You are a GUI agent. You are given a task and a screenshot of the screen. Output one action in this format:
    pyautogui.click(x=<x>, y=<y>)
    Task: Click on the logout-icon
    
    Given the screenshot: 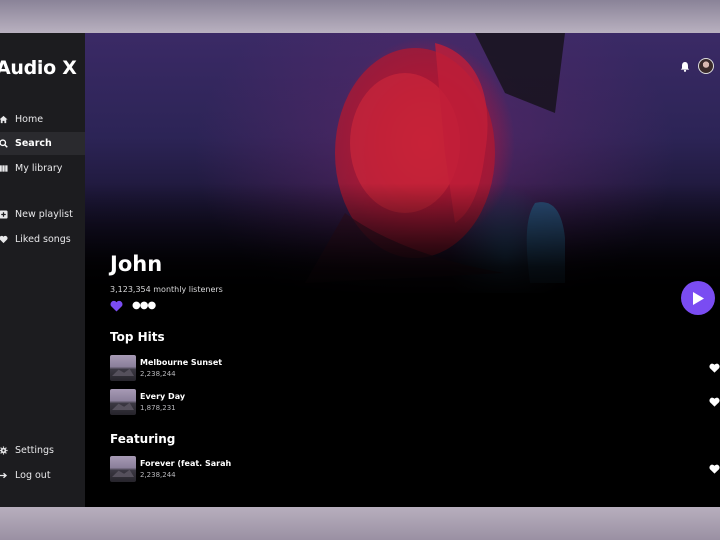 What is the action you would take?
    pyautogui.click(x=4, y=475)
    